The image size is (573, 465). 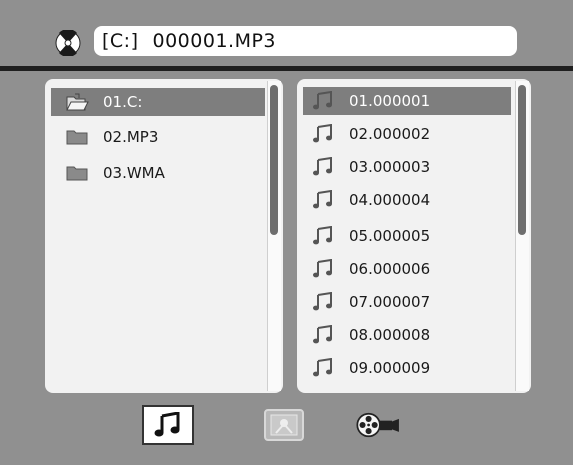 I want to click on open-folder-icon, so click(x=77, y=102).